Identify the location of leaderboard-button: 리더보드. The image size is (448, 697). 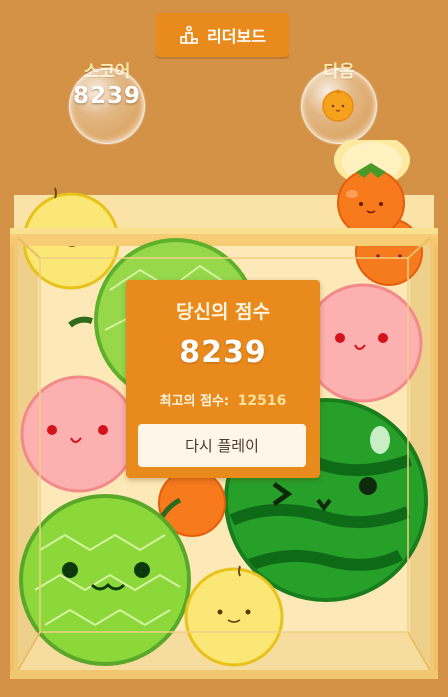
(222, 35).